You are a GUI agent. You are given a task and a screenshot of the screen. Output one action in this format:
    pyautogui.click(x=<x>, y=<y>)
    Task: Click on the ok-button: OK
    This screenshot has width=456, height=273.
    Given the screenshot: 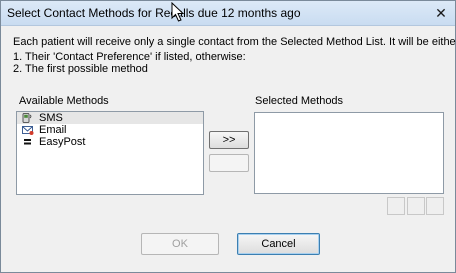 What is the action you would take?
    pyautogui.click(x=180, y=244)
    